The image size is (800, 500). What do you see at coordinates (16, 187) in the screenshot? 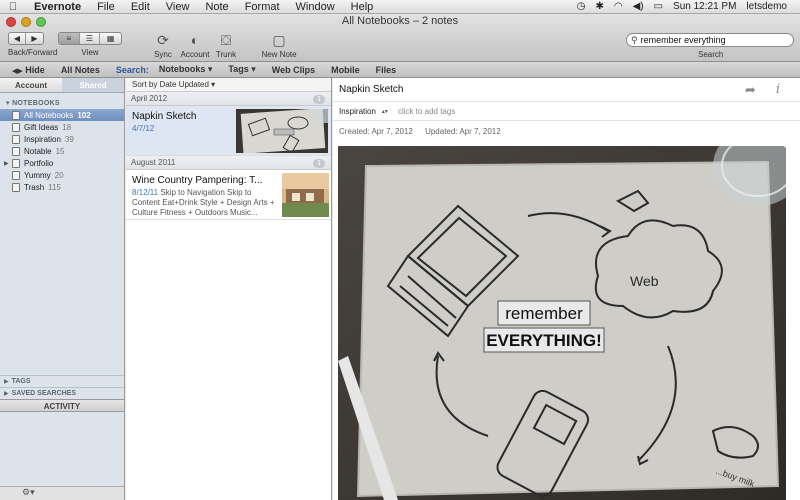
I see `trash-icon` at bounding box center [16, 187].